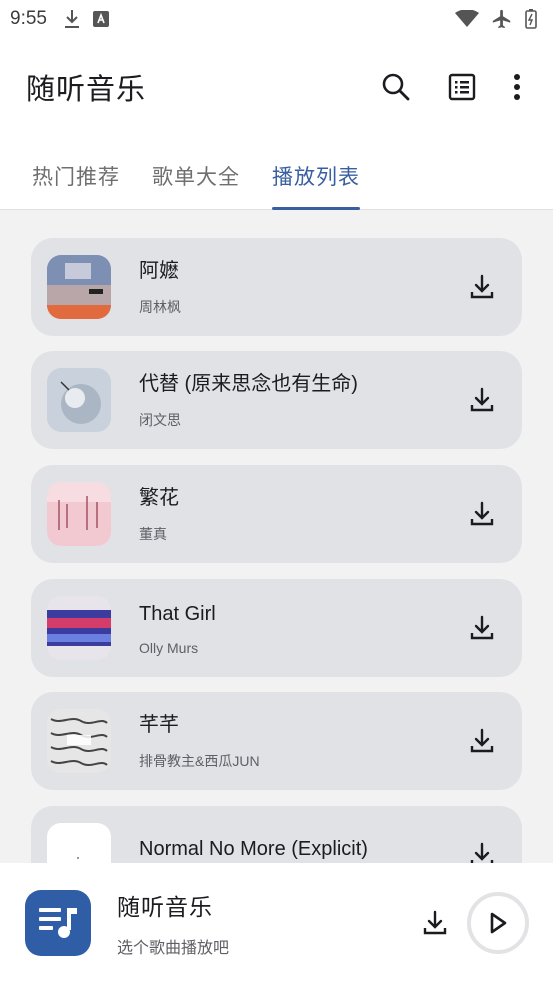 The image size is (553, 983). I want to click on song-title: 代替 (原来思念也有生命), so click(248, 384).